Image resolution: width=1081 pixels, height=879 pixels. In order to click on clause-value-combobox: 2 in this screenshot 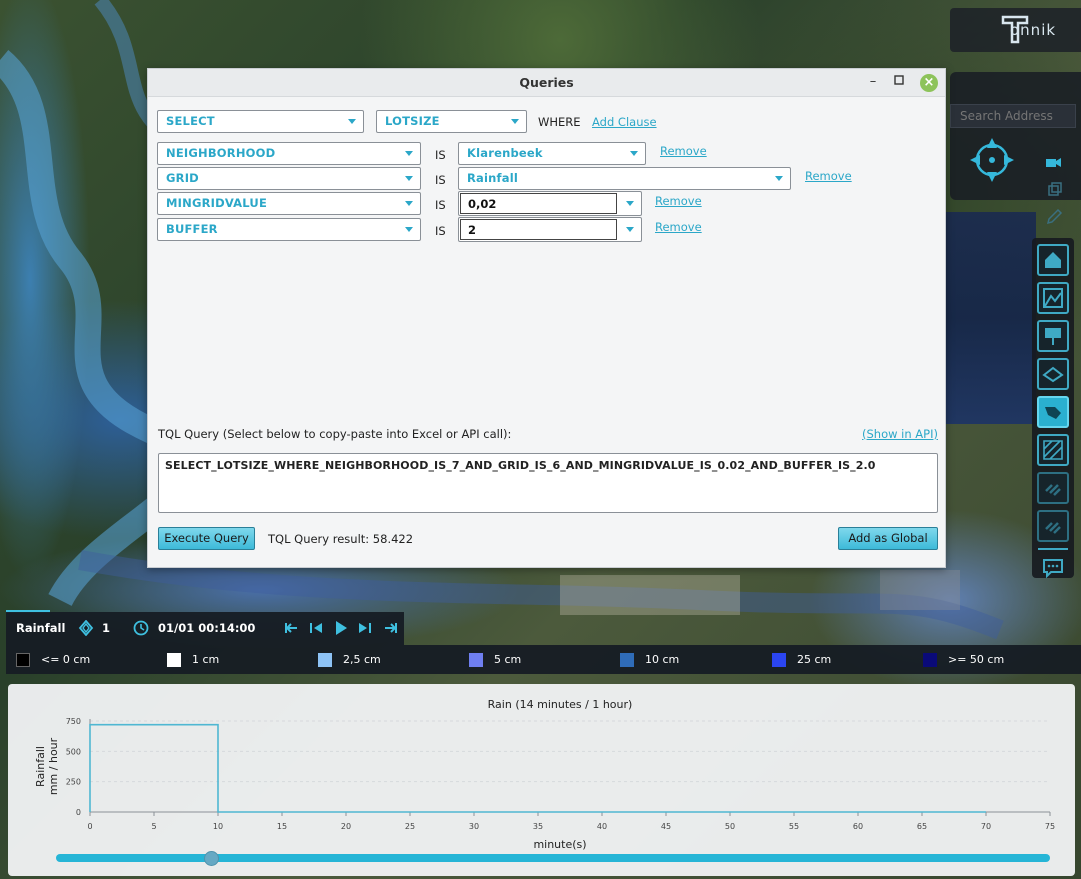, I will do `click(550, 229)`.